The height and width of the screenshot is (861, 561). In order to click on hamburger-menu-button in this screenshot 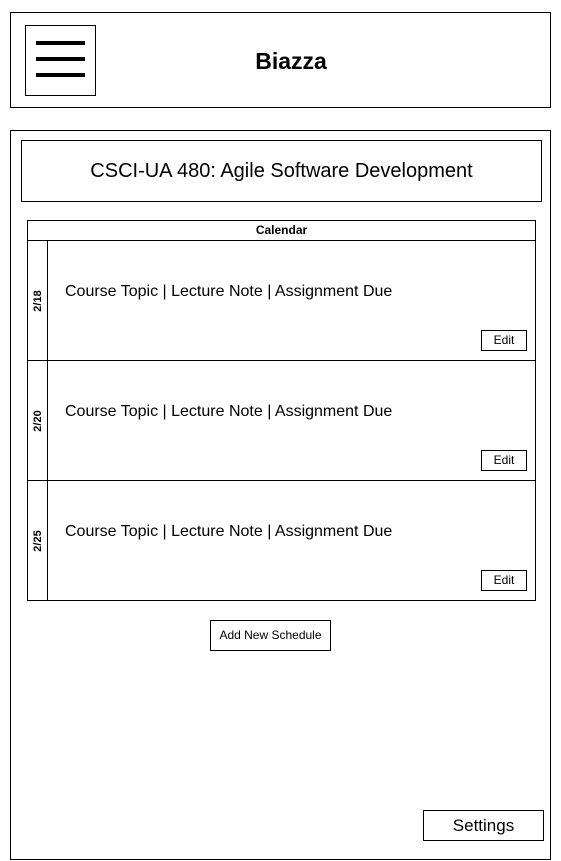, I will do `click(60, 60)`.